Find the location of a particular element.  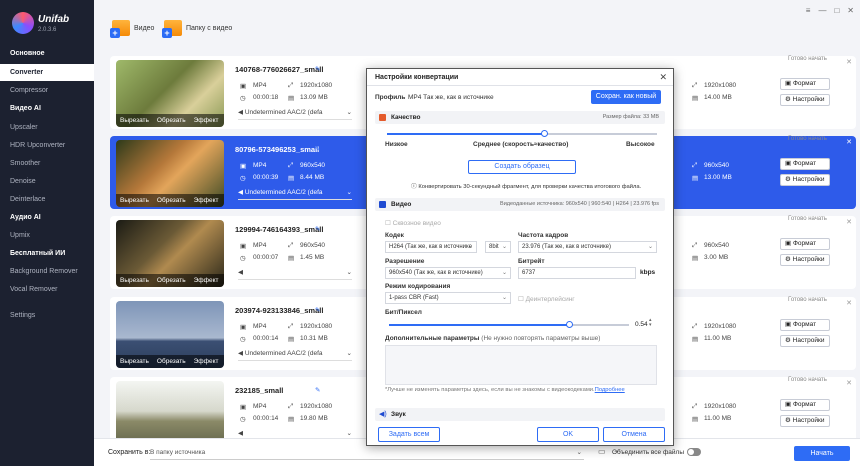

nav-hdr-upconverter: HDR Upconverter is located at coordinates (47, 145).